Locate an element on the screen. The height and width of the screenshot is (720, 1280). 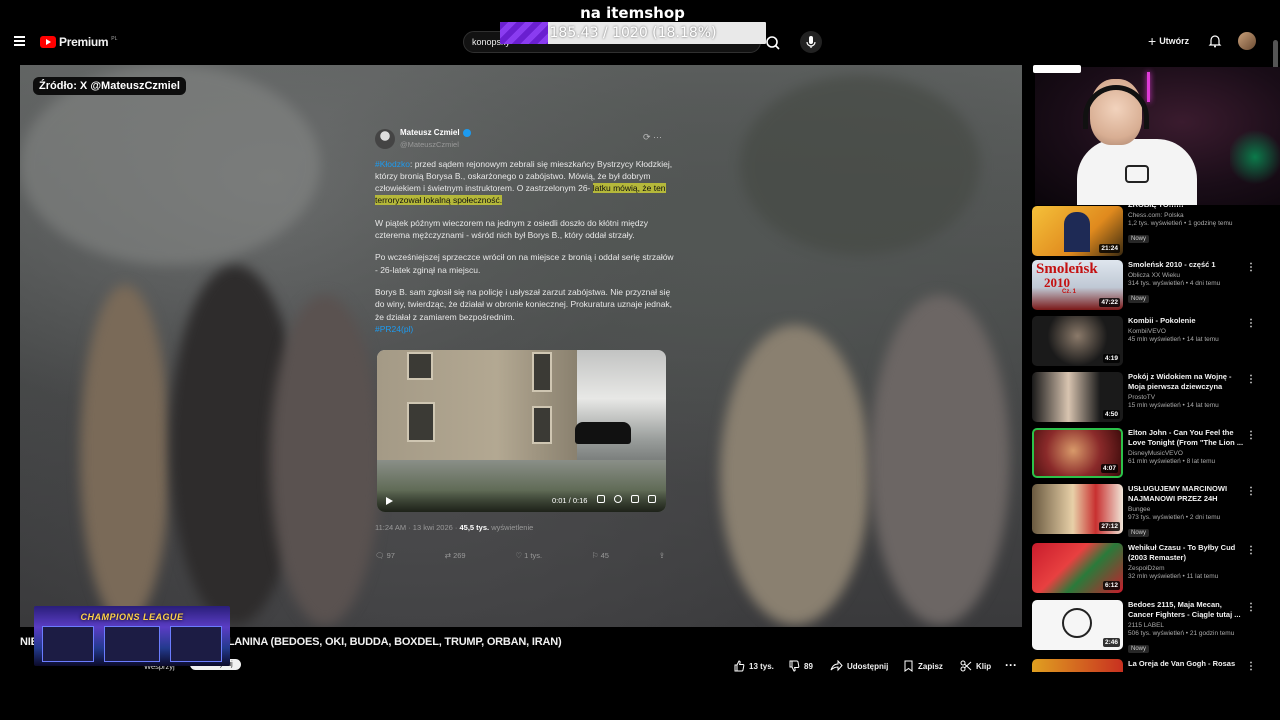
tweet-video-controls: 0:01 / 0:16 is located at coordinates (521, 501).